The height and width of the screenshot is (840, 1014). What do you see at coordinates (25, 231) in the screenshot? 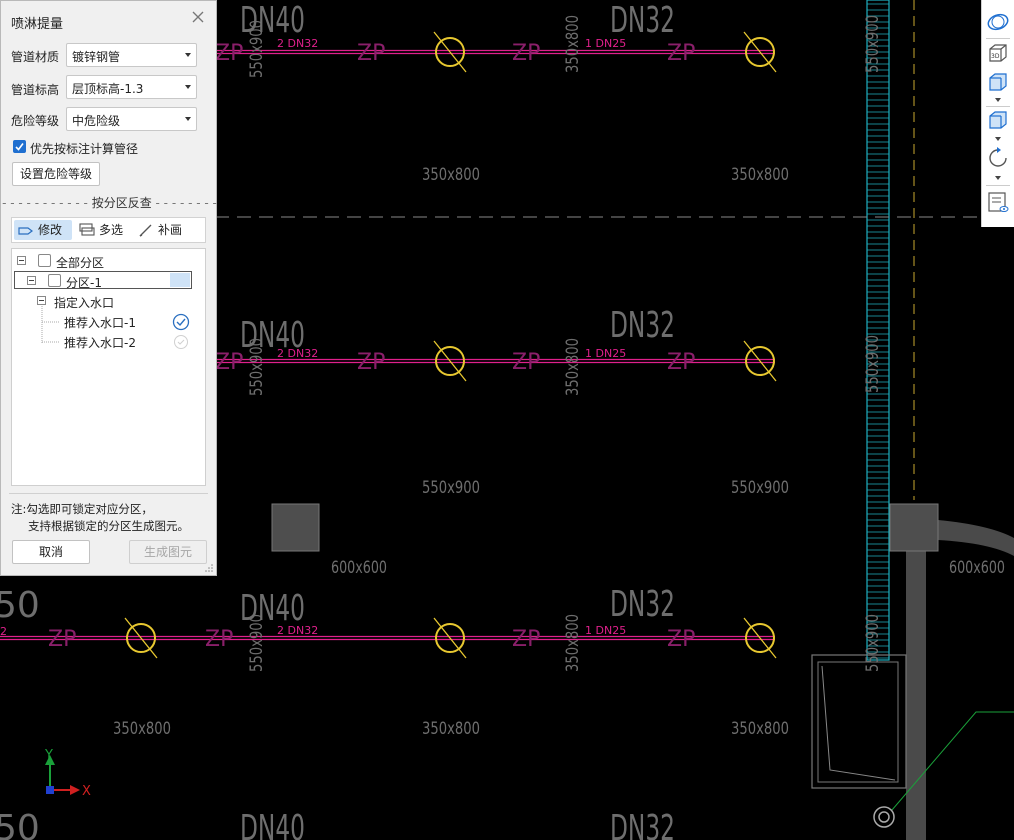
I see `modify-icon` at bounding box center [25, 231].